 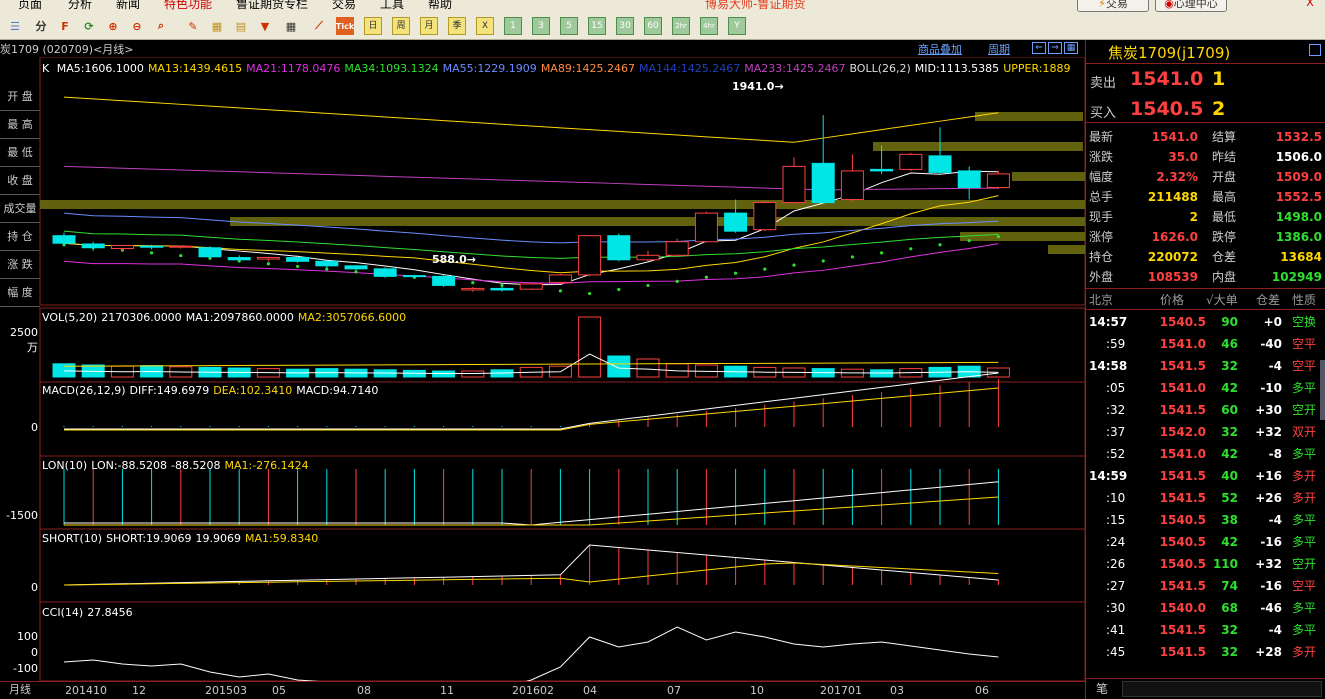 I want to click on period-year-button: Y, so click(x=737, y=26).